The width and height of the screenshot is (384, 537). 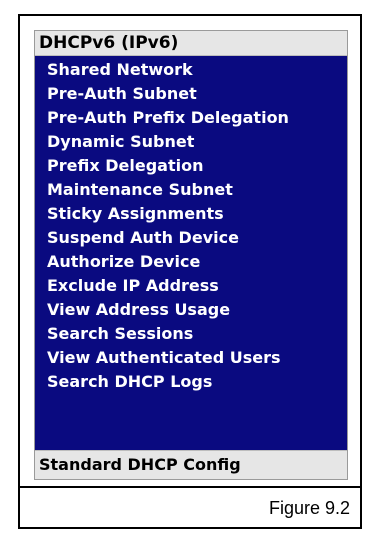 What do you see at coordinates (191, 334) in the screenshot?
I see `menu-item-search-sessions: Search Sessions` at bounding box center [191, 334].